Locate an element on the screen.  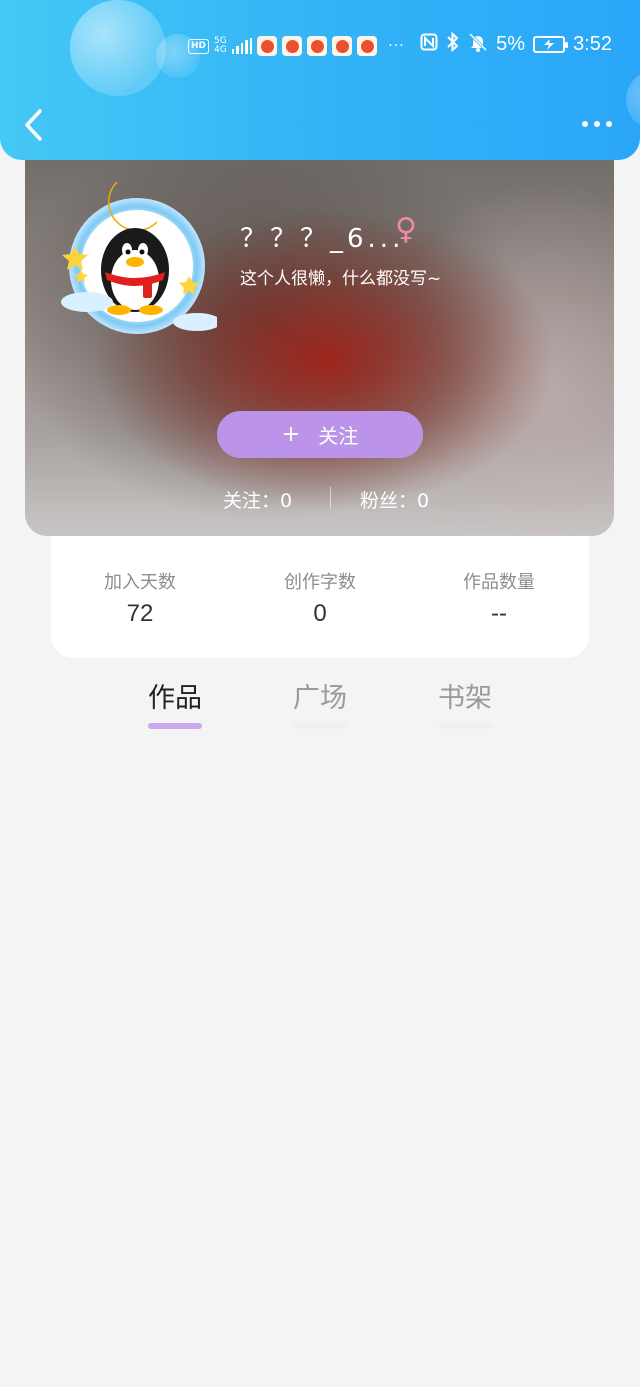
tab-label: 书架 is located at coordinates (465, 698).